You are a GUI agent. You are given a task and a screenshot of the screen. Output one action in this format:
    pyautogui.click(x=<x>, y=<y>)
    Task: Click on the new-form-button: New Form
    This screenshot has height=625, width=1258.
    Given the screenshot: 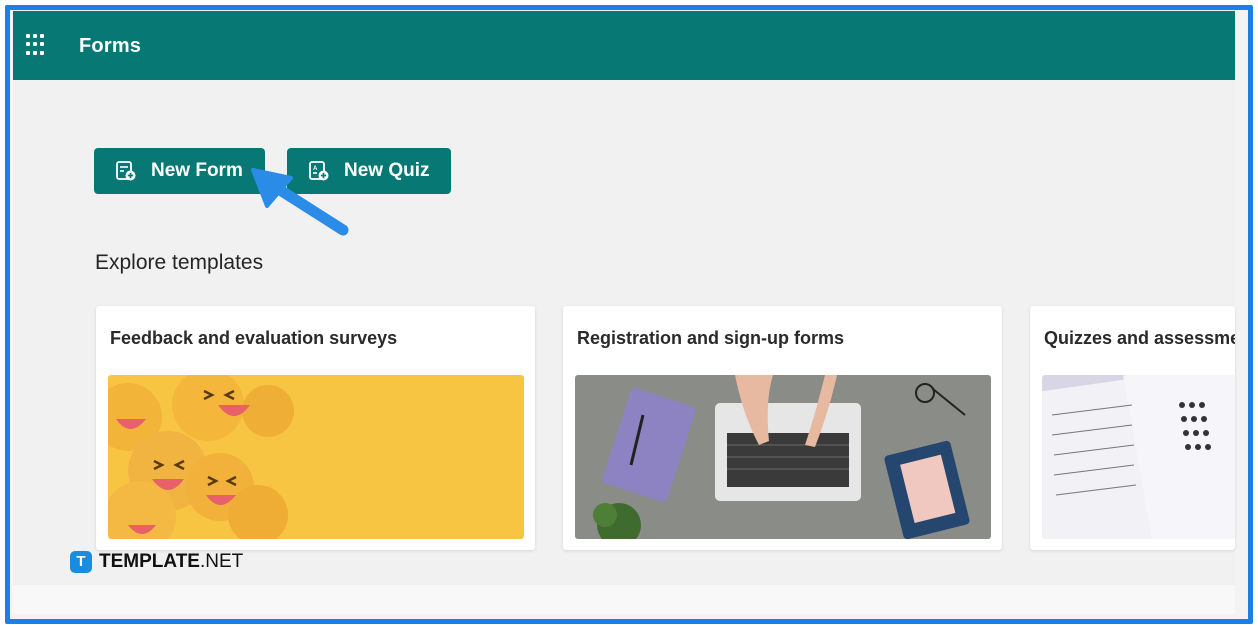 What is the action you would take?
    pyautogui.click(x=179, y=171)
    